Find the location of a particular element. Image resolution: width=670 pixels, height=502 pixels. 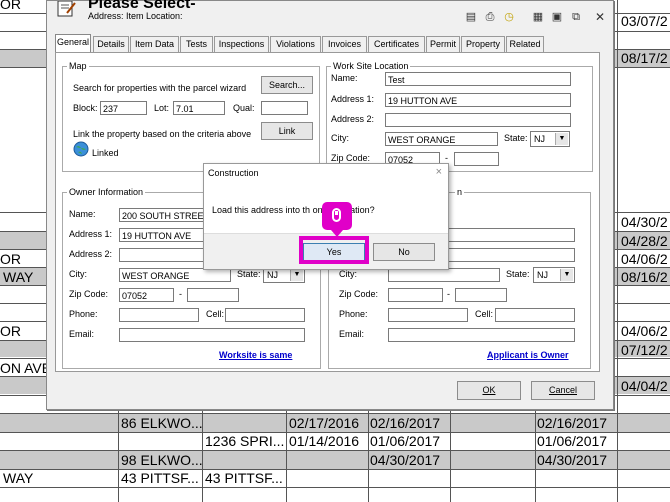

owner-cell-label: Cell: is located at coordinates (215, 314).